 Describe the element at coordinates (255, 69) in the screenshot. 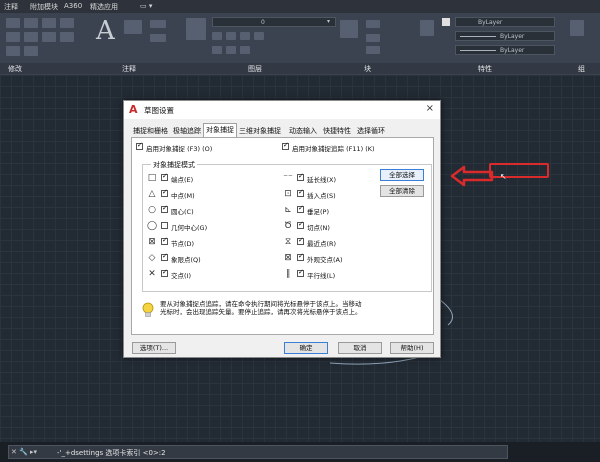

I see `panel-title-layers: 图层` at that location.